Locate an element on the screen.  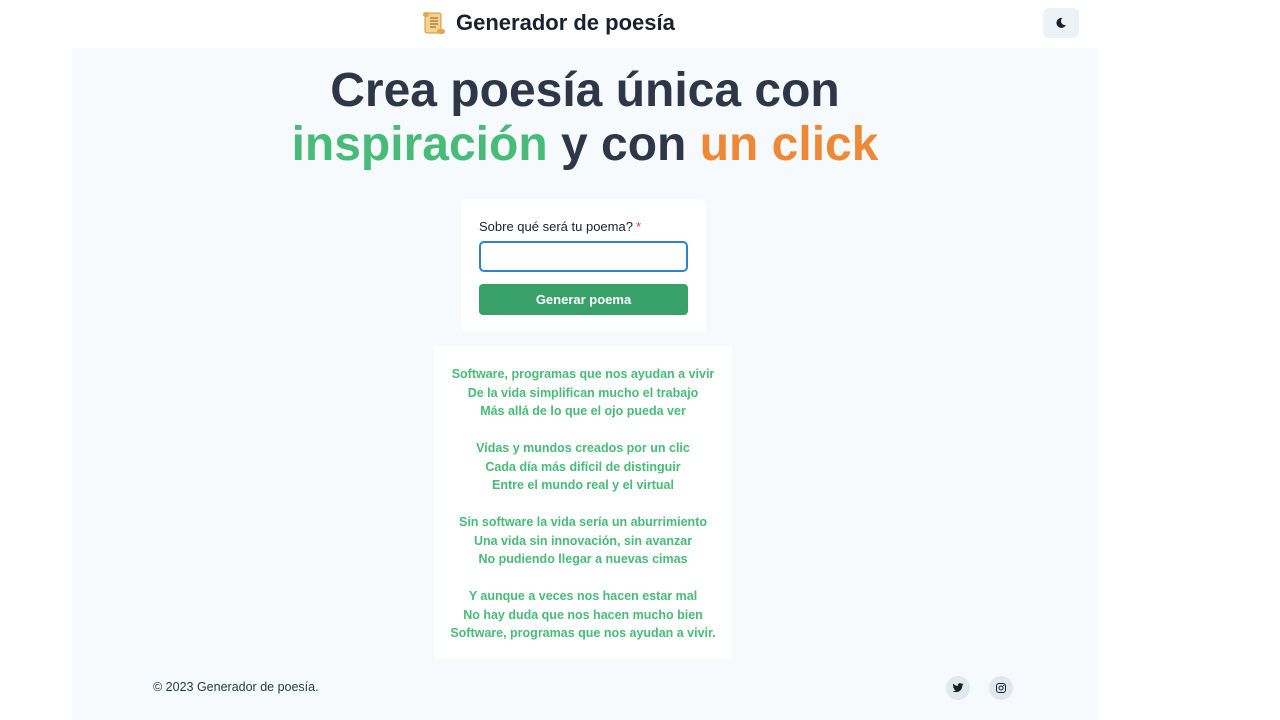
poem-form: Sobre qué será tu poema? * Generar poema is located at coordinates (583, 265).